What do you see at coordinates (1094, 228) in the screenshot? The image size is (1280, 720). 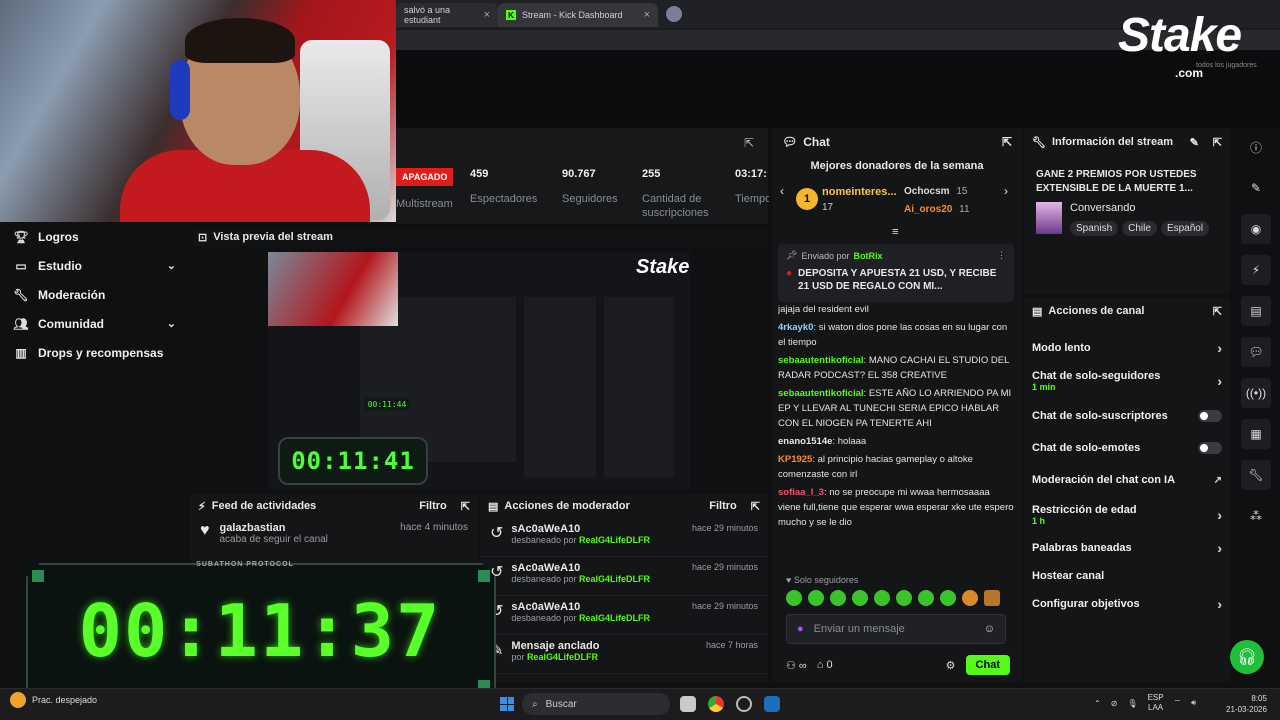 I see `tag: Spanish` at bounding box center [1094, 228].